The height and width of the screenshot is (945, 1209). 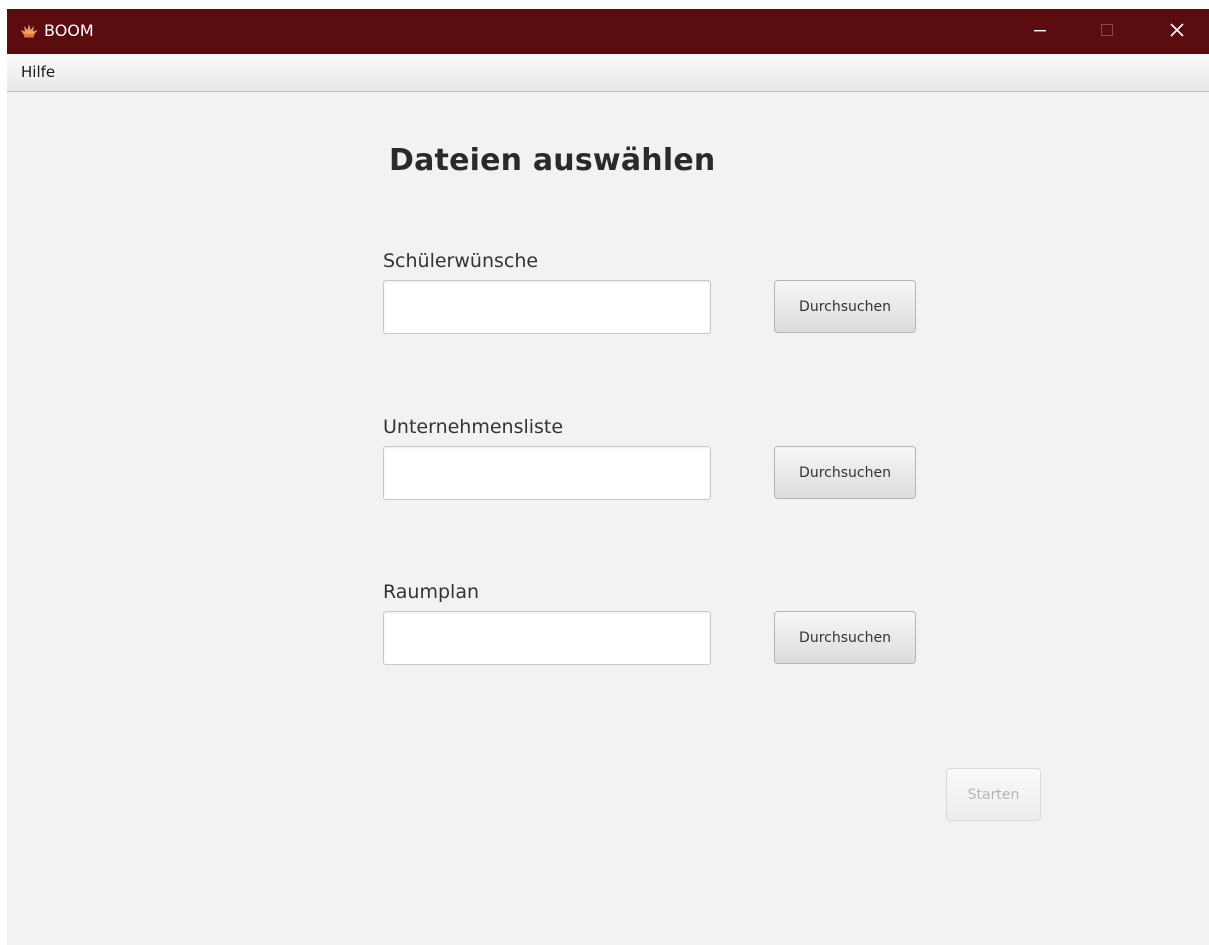 What do you see at coordinates (845, 306) in the screenshot?
I see `browse-schuelerwuensche-button: Durchsuchen` at bounding box center [845, 306].